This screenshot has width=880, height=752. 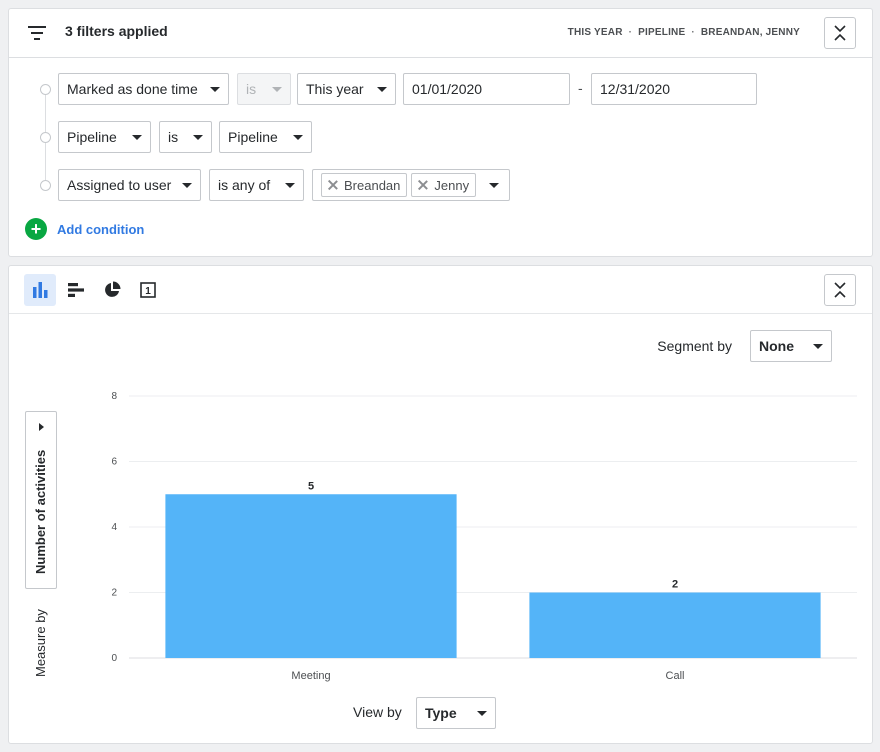 I want to click on condition-2-field-label: Pipeline, so click(x=92, y=137).